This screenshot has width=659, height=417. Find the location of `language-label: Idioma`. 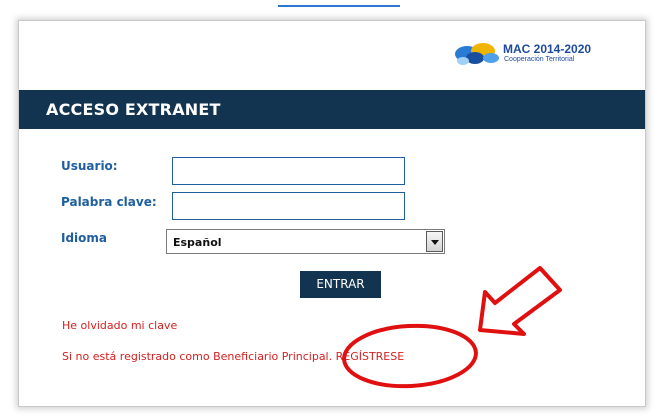

language-label: Idioma is located at coordinates (84, 238).